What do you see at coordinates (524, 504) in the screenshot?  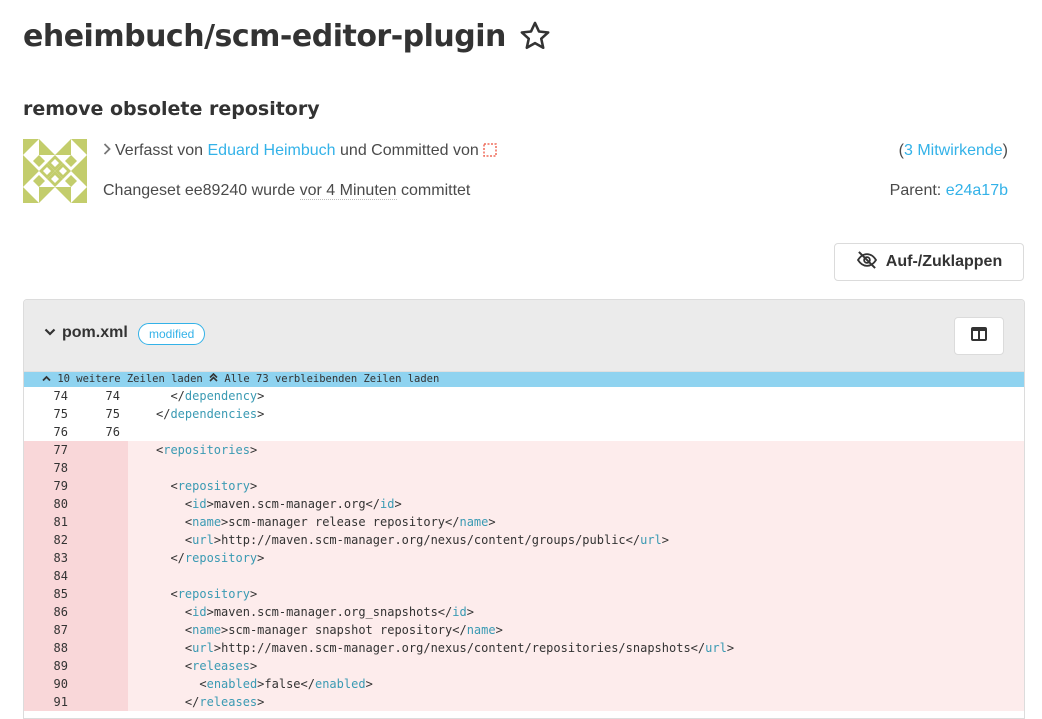 I see `diff-line: 80 <id>maven.scm-manager.org</id>` at bounding box center [524, 504].